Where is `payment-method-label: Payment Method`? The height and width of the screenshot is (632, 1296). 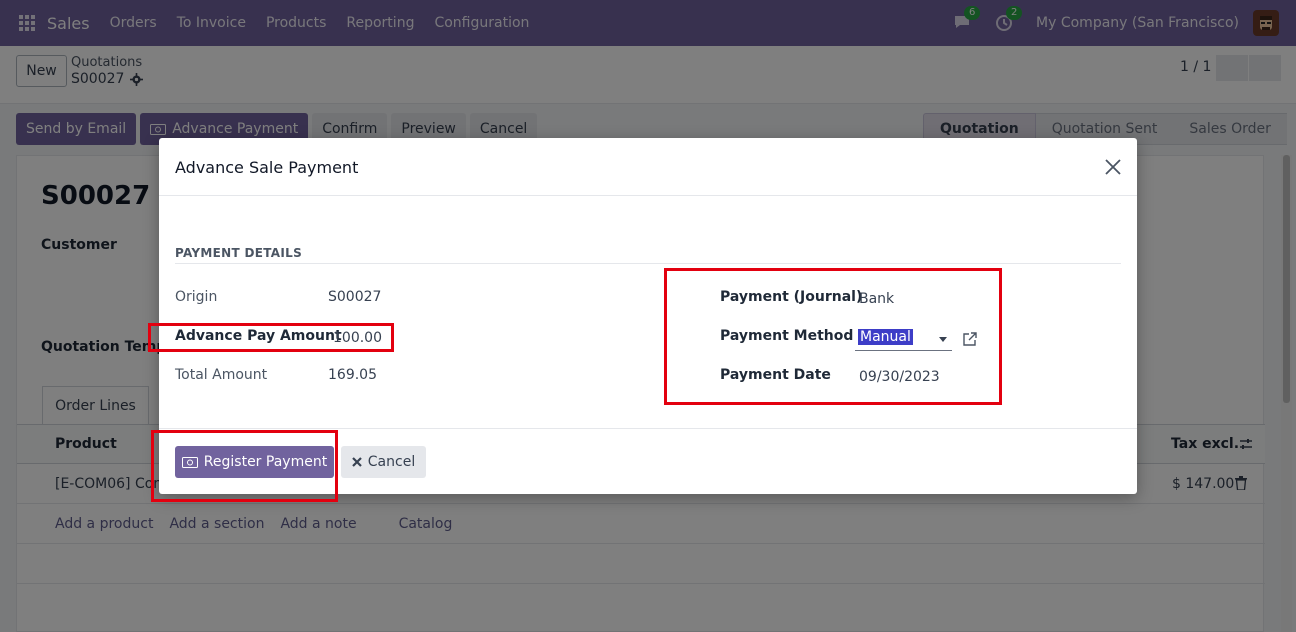 payment-method-label: Payment Method is located at coordinates (787, 336).